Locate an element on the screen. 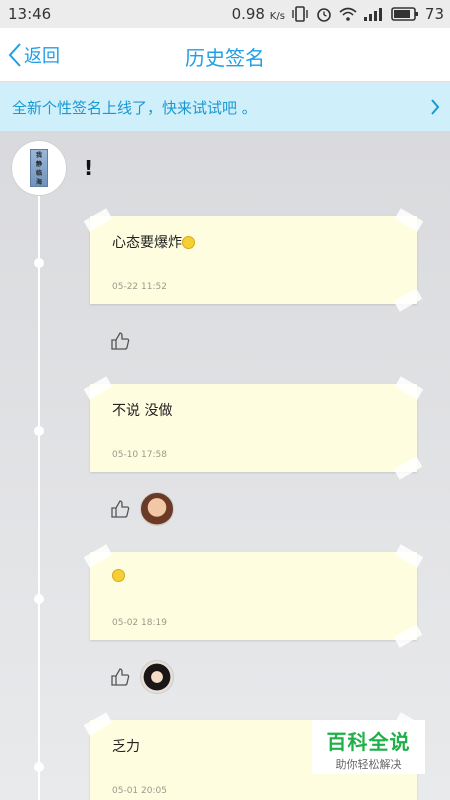 This screenshot has height=800, width=450. watermark-logo: 百科全说 助你轻松解决 is located at coordinates (368, 747).